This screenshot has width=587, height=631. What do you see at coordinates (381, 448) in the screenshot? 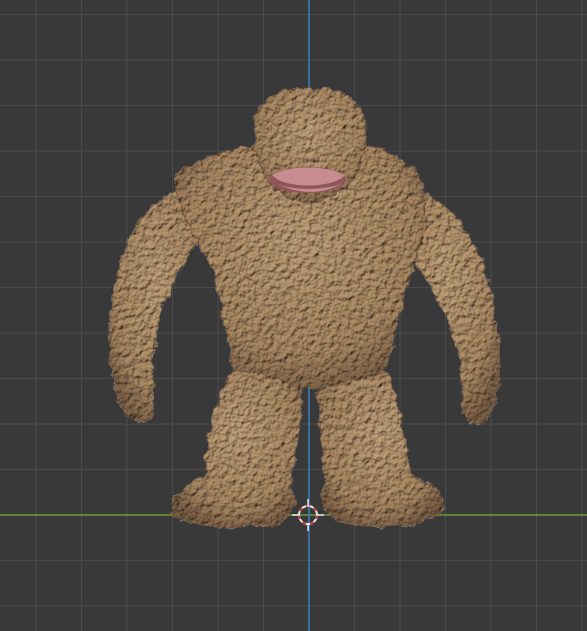
I see `golem-right-leg` at bounding box center [381, 448].